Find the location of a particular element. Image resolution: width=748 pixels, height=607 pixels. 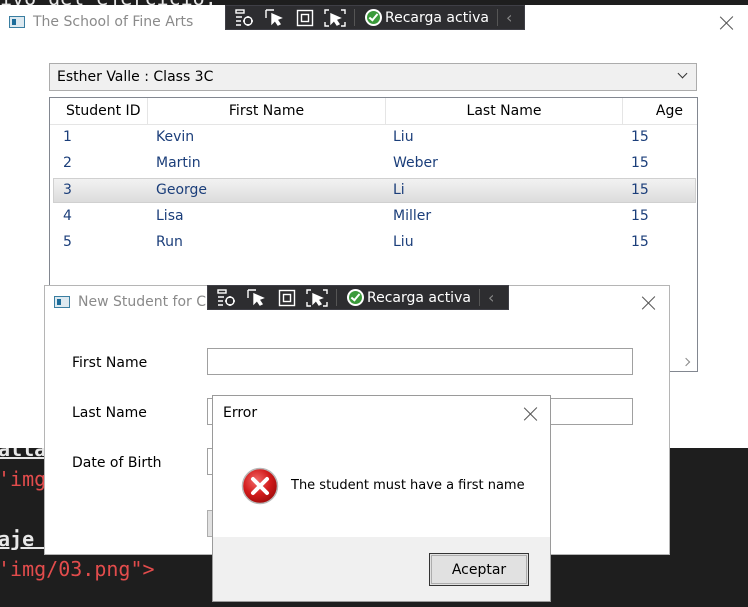

accept-button: Aceptar is located at coordinates (479, 569).